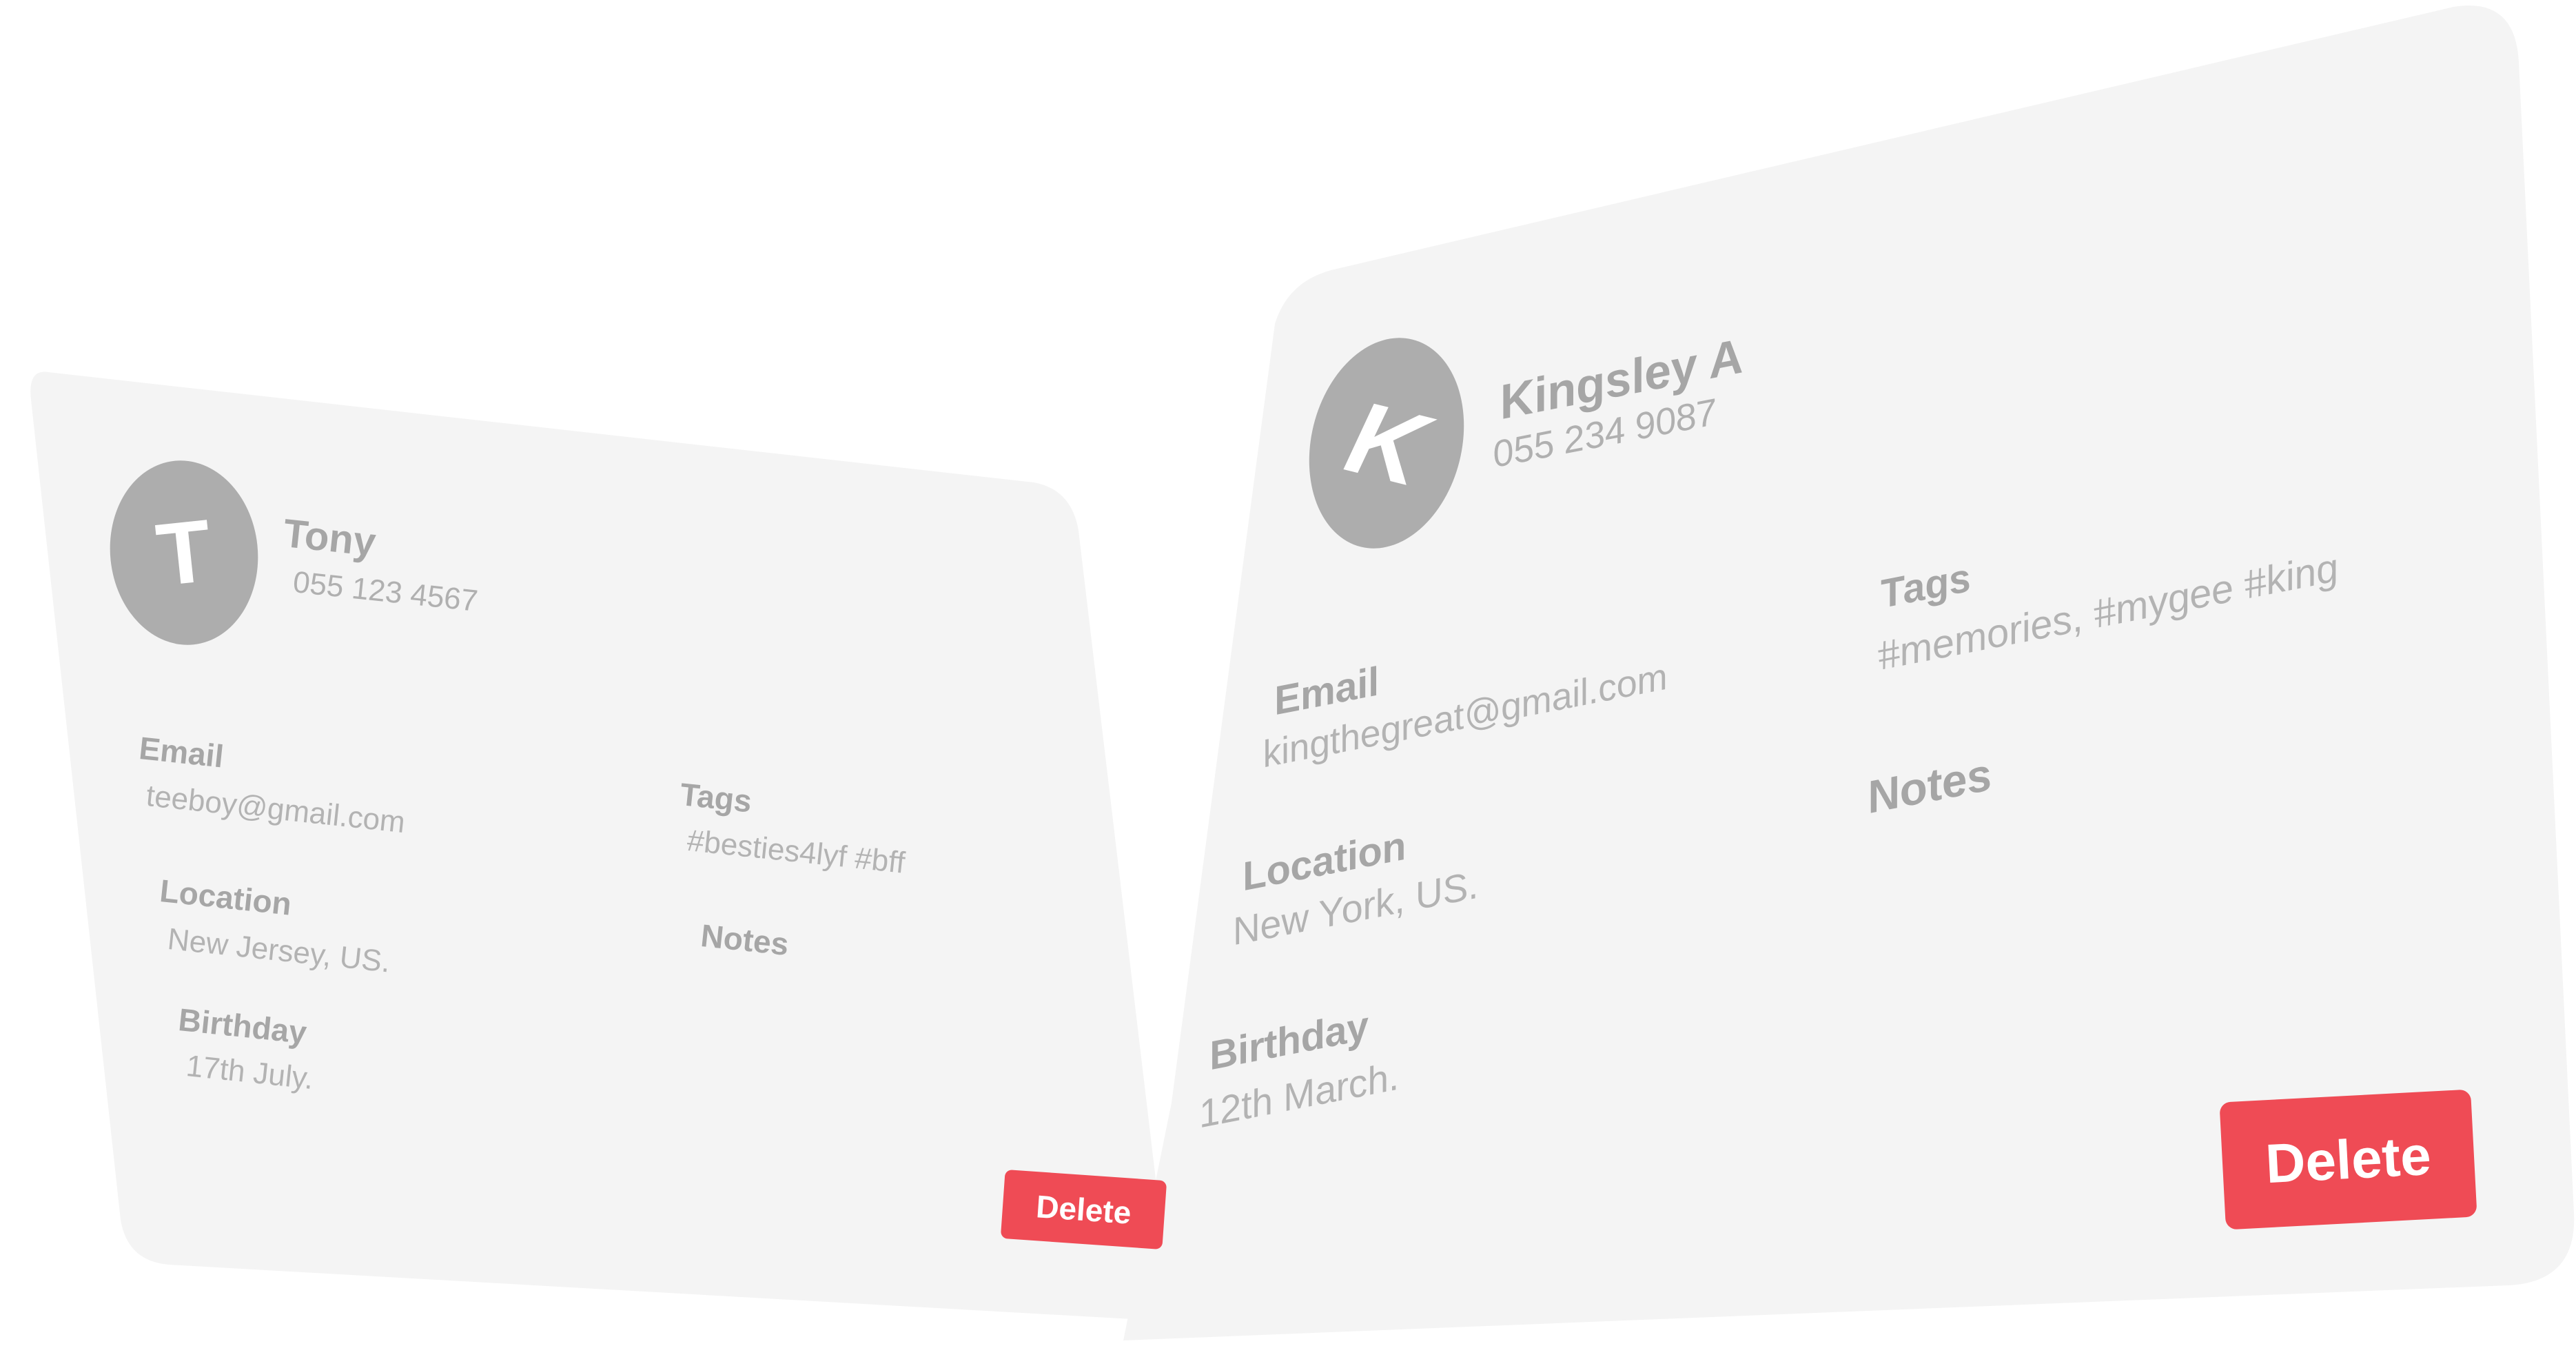 This screenshot has width=2576, height=1357. I want to click on notes-label: Notes, so click(1929, 785).